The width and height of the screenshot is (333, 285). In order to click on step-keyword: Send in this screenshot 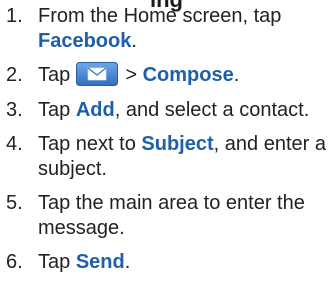, I will do `click(100, 262)`.